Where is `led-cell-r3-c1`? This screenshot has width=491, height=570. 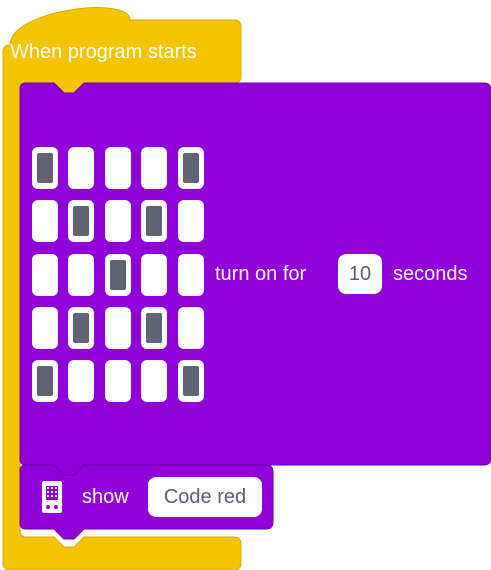
led-cell-r3-c1 is located at coordinates (81, 328).